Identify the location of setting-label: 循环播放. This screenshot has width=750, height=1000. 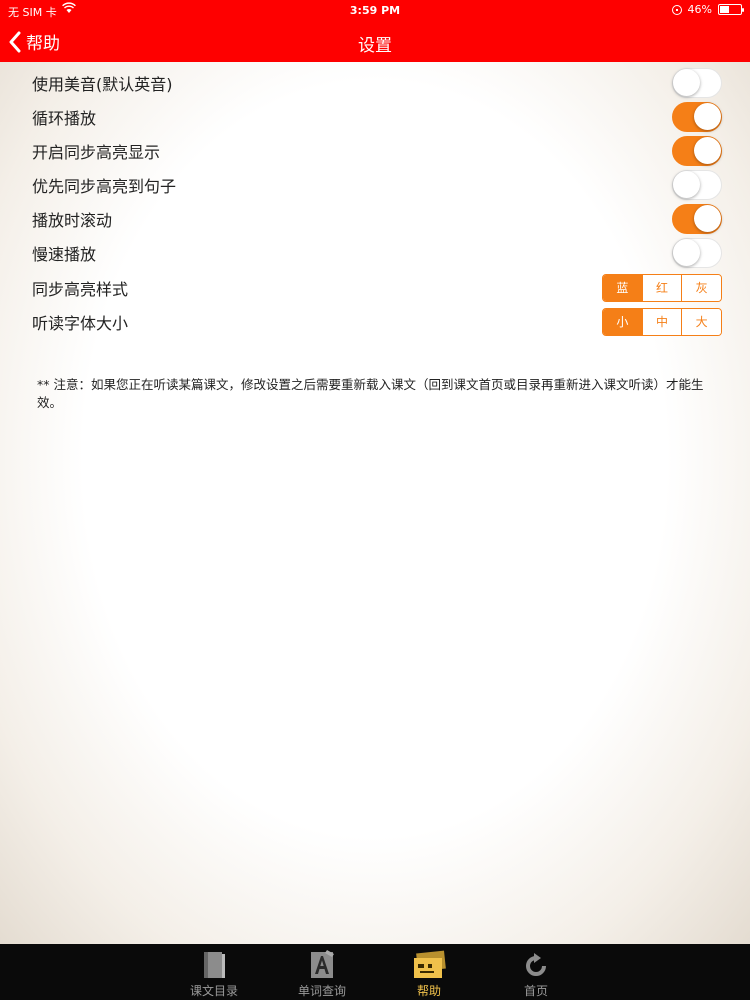
(64, 118).